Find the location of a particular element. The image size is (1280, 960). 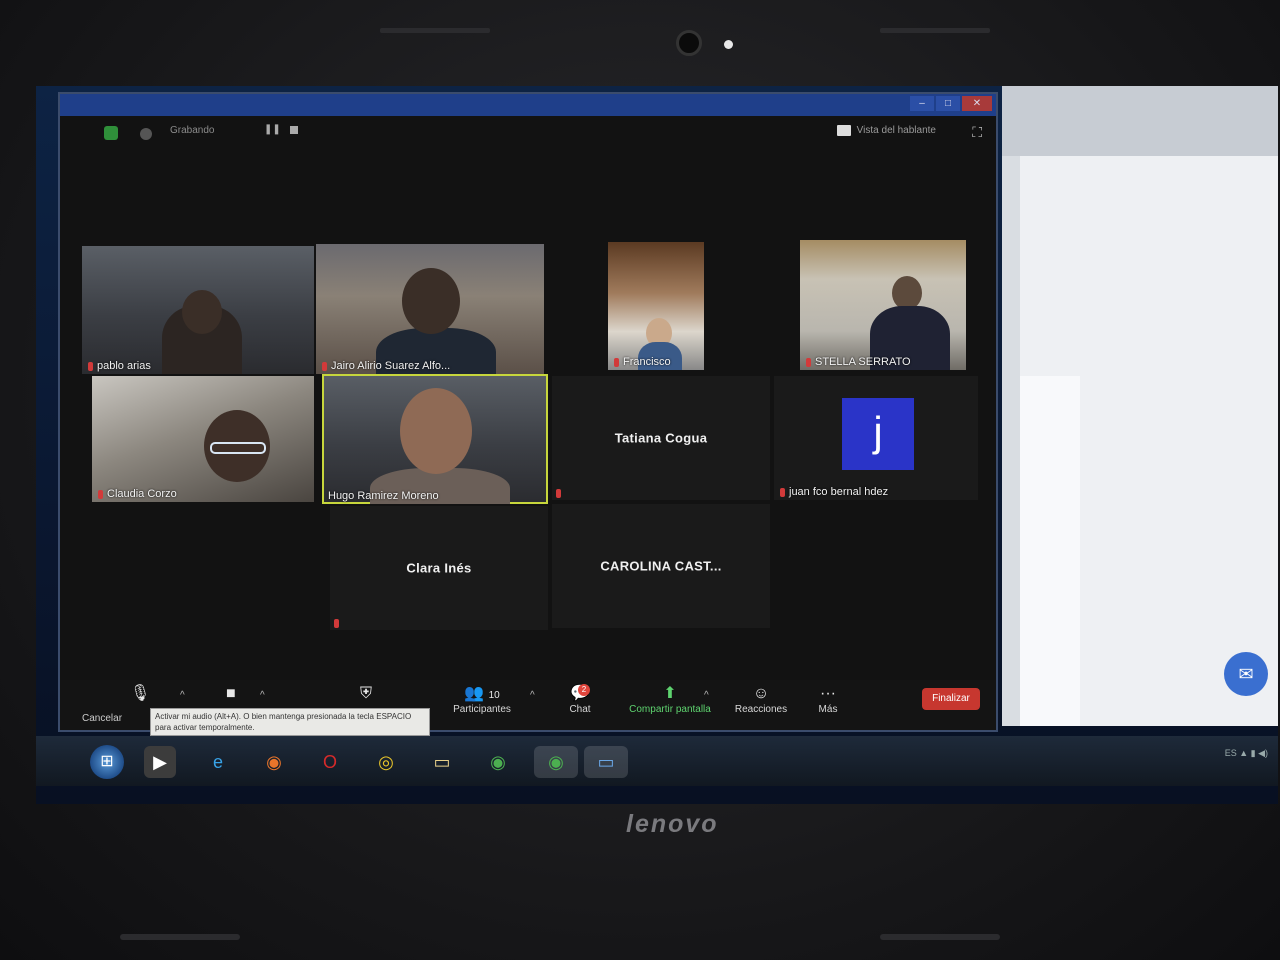

file-explorer-icon: ▭ is located at coordinates (442, 762).